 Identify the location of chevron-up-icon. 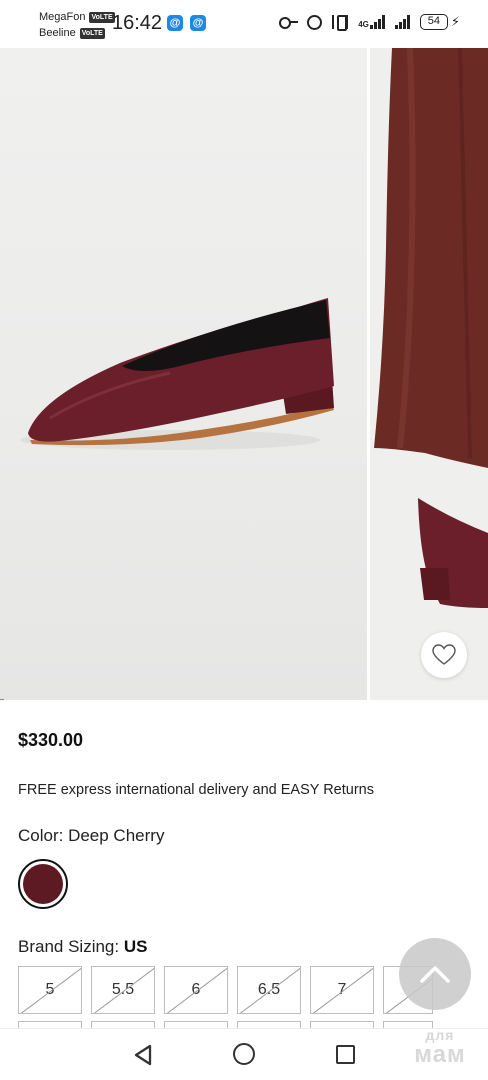
(435, 974).